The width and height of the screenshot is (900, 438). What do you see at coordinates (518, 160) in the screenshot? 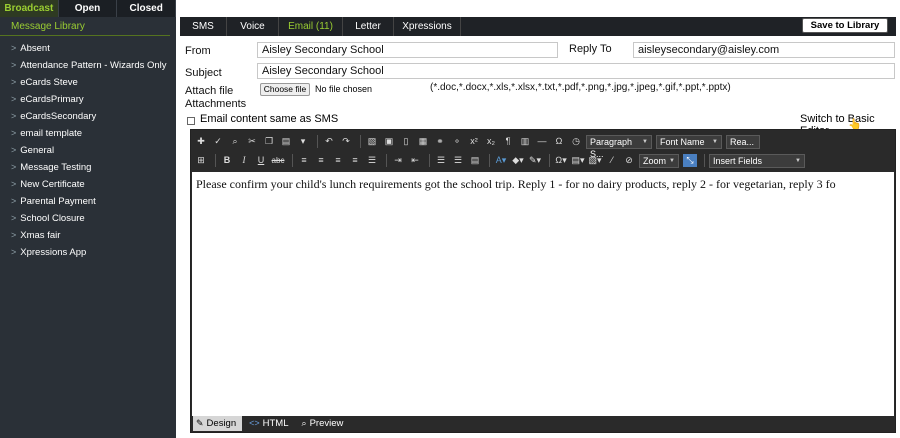
I see `highlight-color-icon: ◆▾` at bounding box center [518, 160].